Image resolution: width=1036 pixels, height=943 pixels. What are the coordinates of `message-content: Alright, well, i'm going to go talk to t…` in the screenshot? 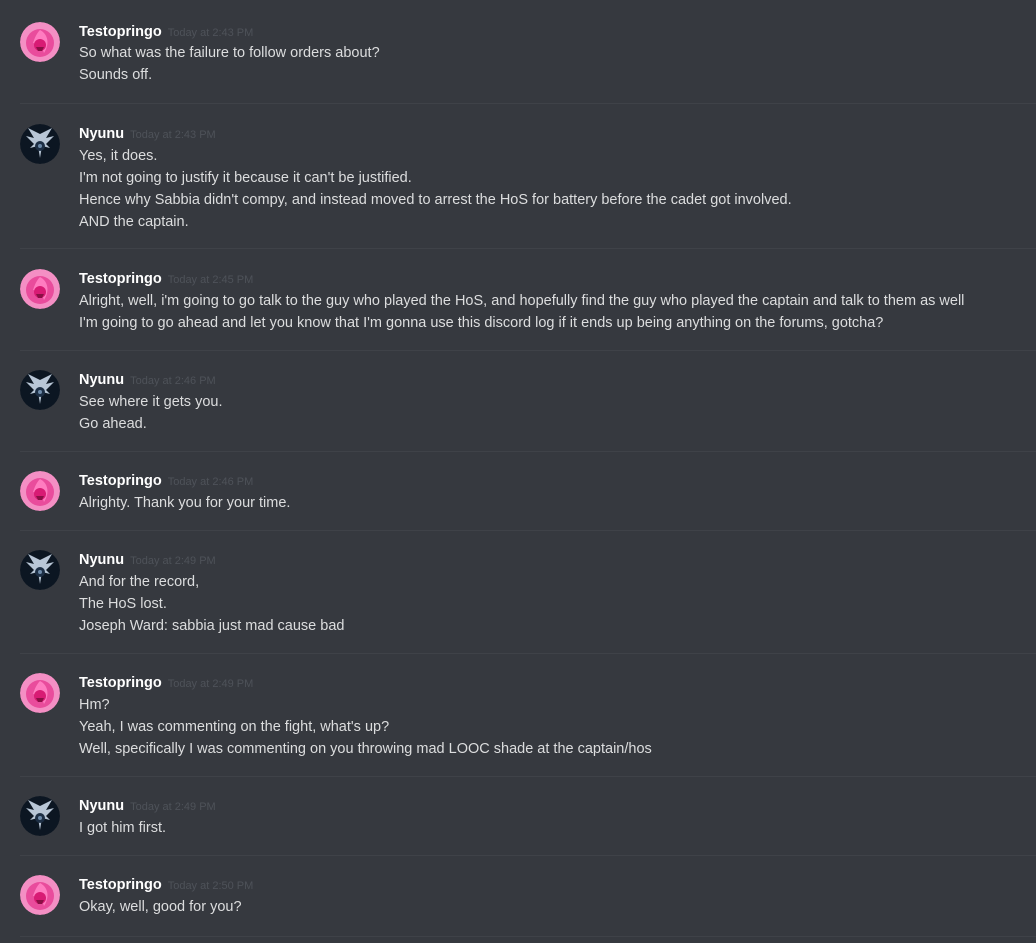 It's located at (547, 312).